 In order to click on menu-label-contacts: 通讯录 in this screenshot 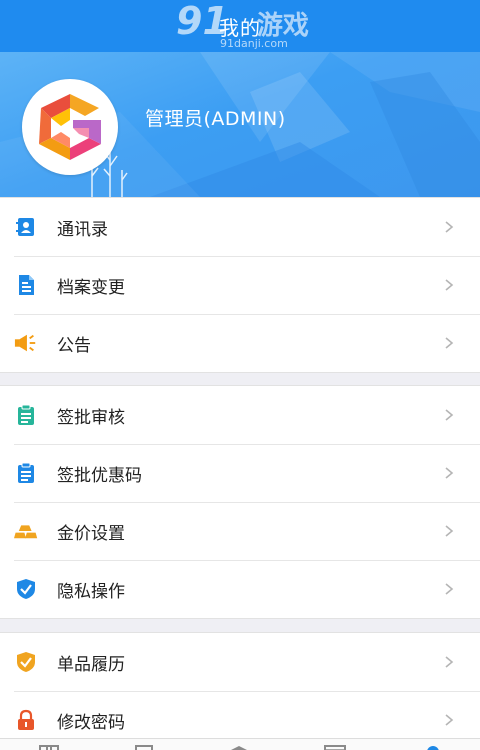, I will do `click(82, 229)`.